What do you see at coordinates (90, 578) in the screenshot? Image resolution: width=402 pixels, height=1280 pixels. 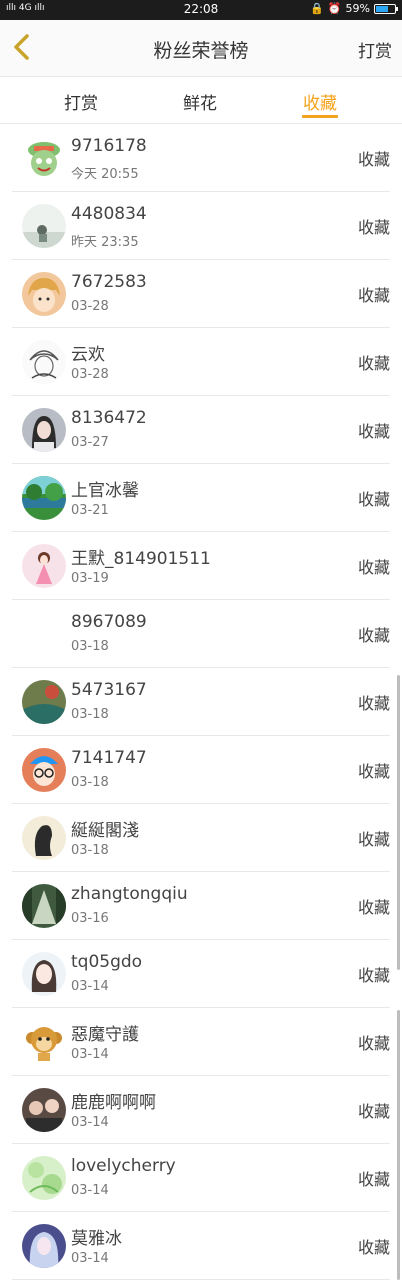 I see `collect-date: 03-19` at bounding box center [90, 578].